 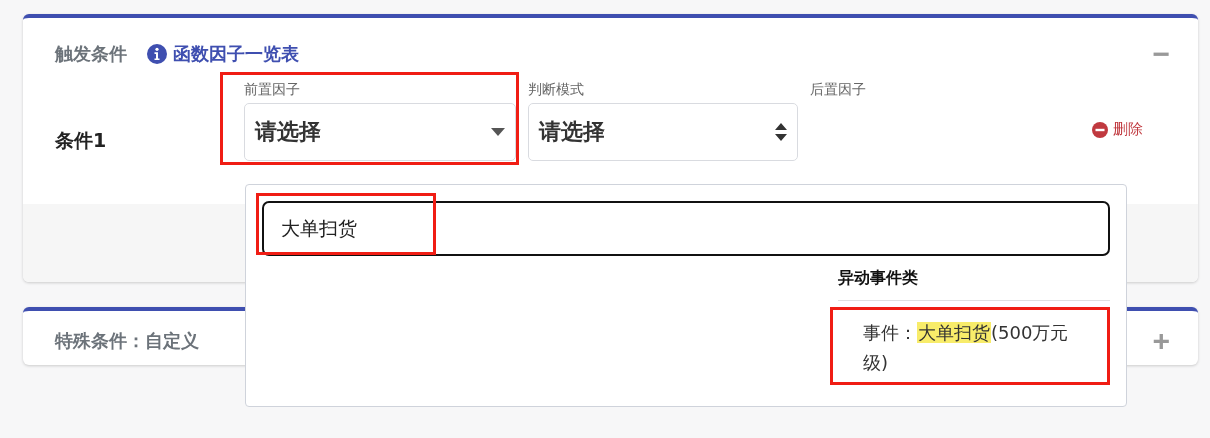 I want to click on sort-arrows-icon, so click(x=781, y=132).